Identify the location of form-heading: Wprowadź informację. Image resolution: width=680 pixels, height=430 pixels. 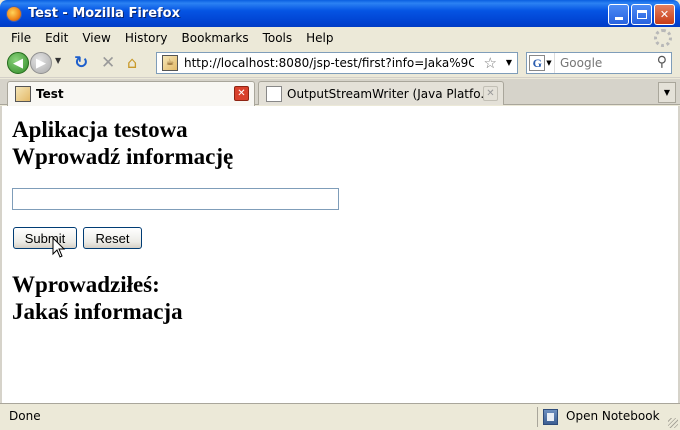
(123, 156).